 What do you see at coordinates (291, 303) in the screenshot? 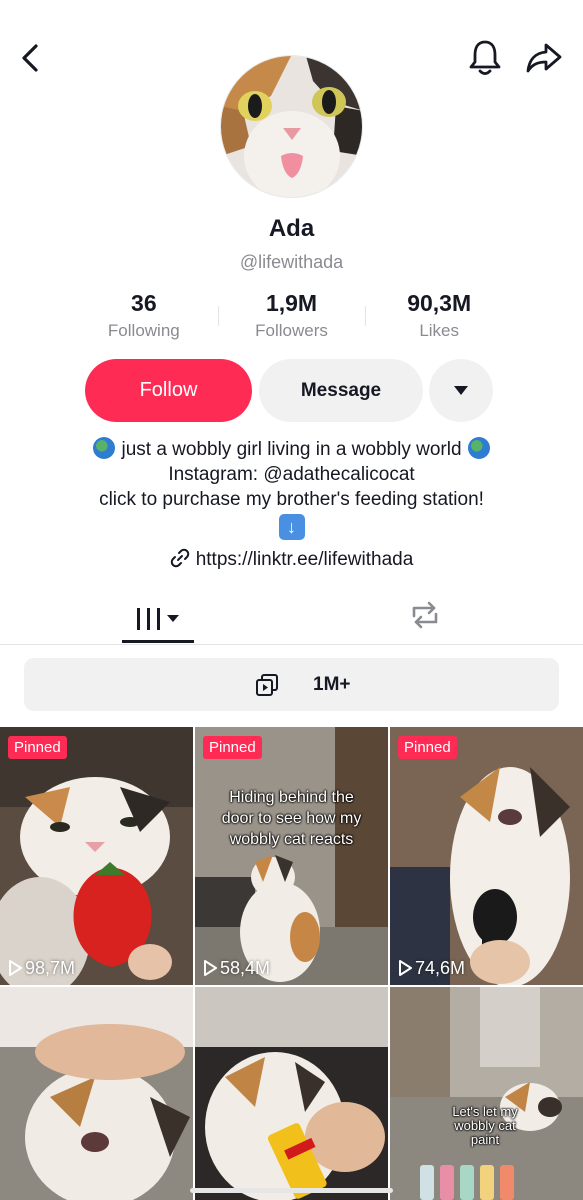
I see `stat-value: 1,9M` at bounding box center [291, 303].